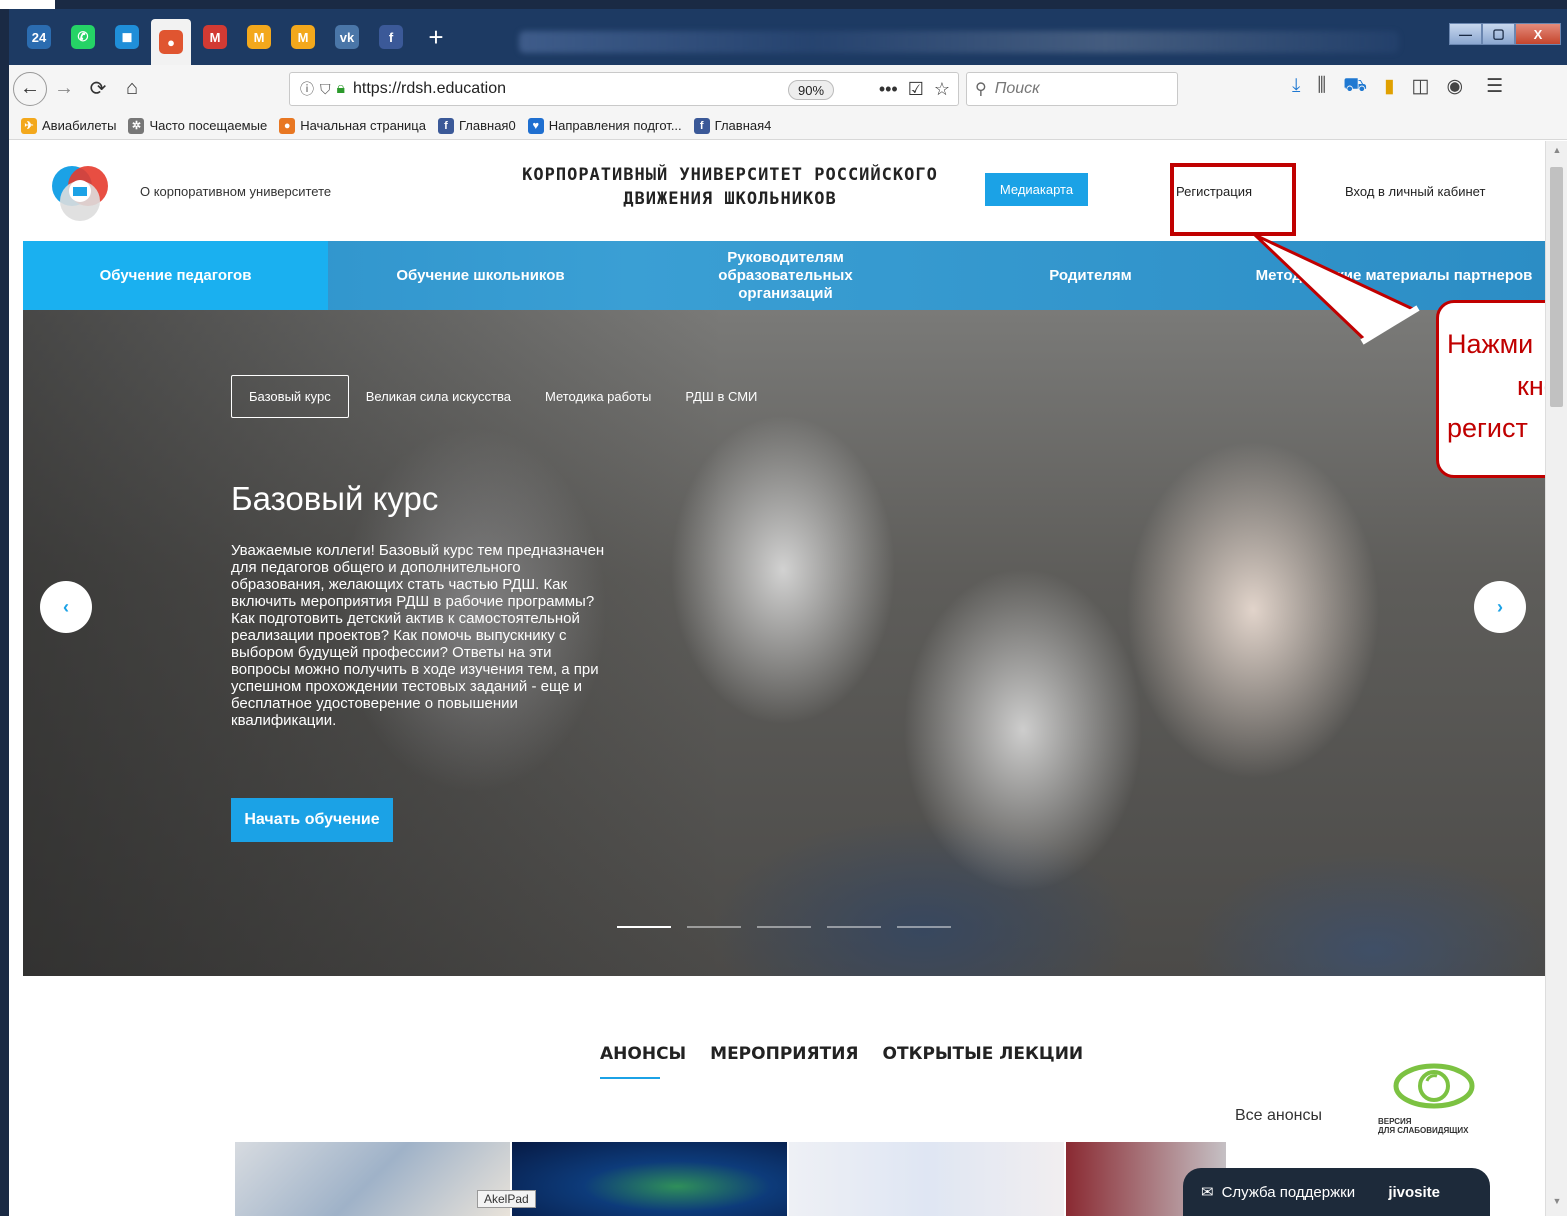  What do you see at coordinates (811, 4) in the screenshot?
I see `window-frame-top` at bounding box center [811, 4].